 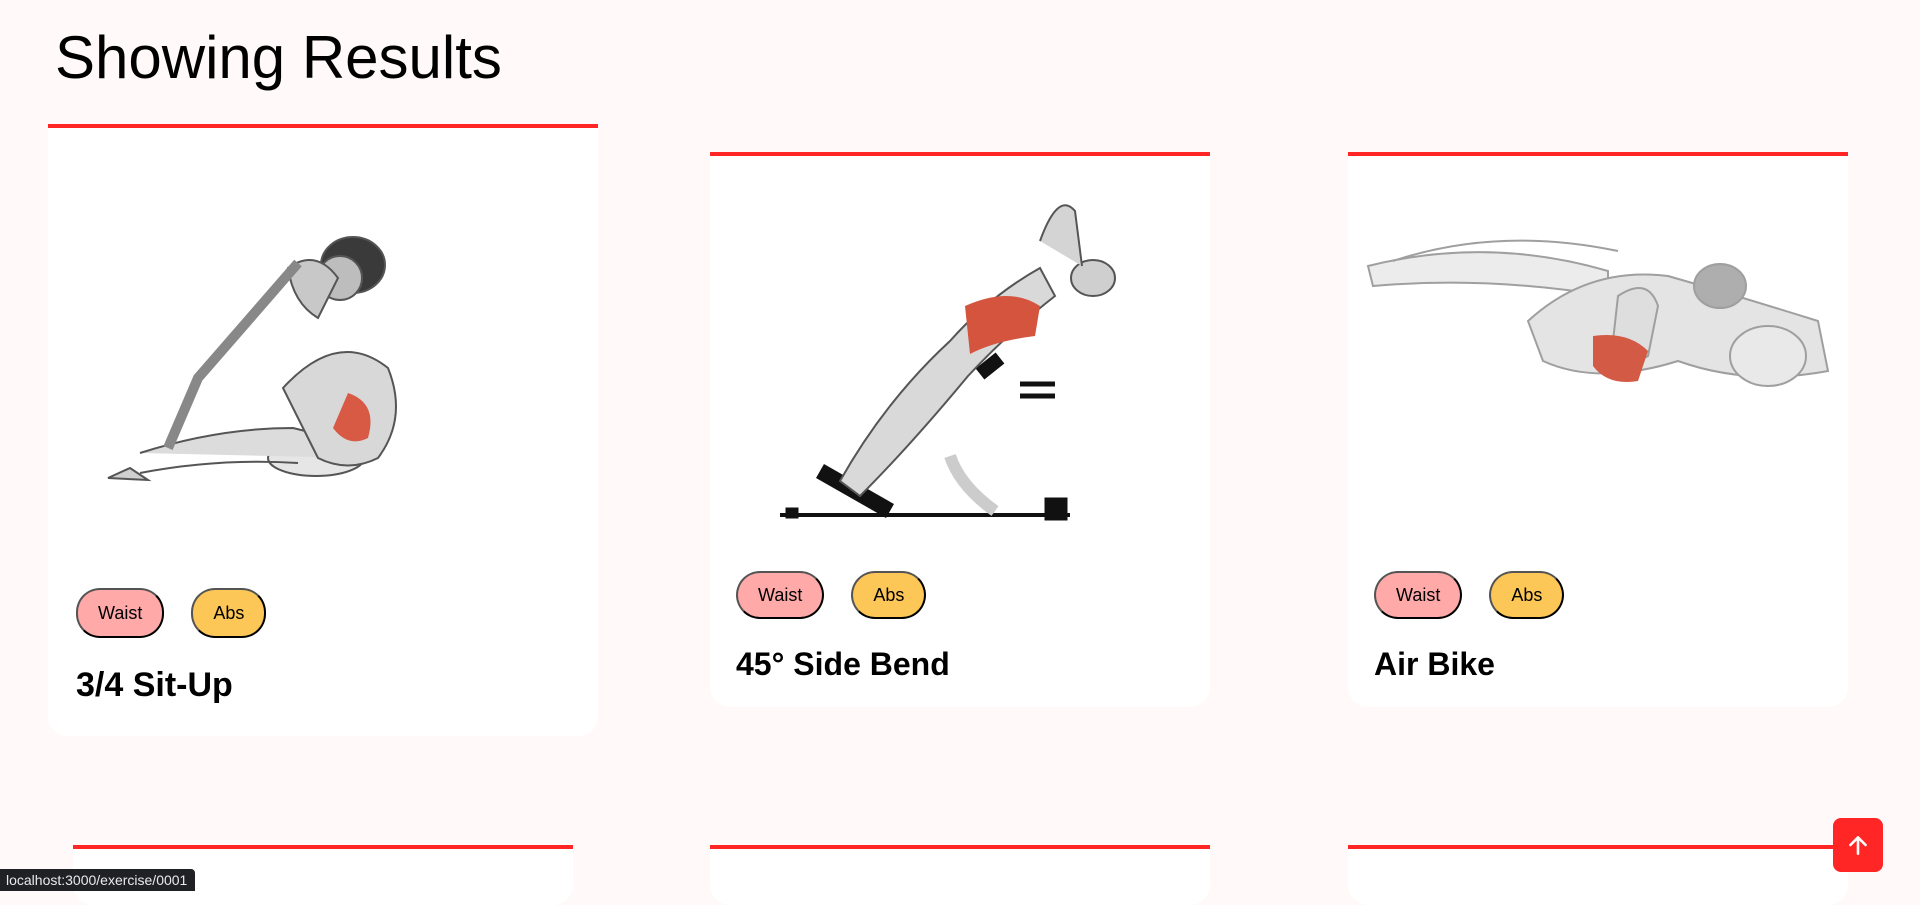 I want to click on arrow-up-icon, so click(x=1858, y=845).